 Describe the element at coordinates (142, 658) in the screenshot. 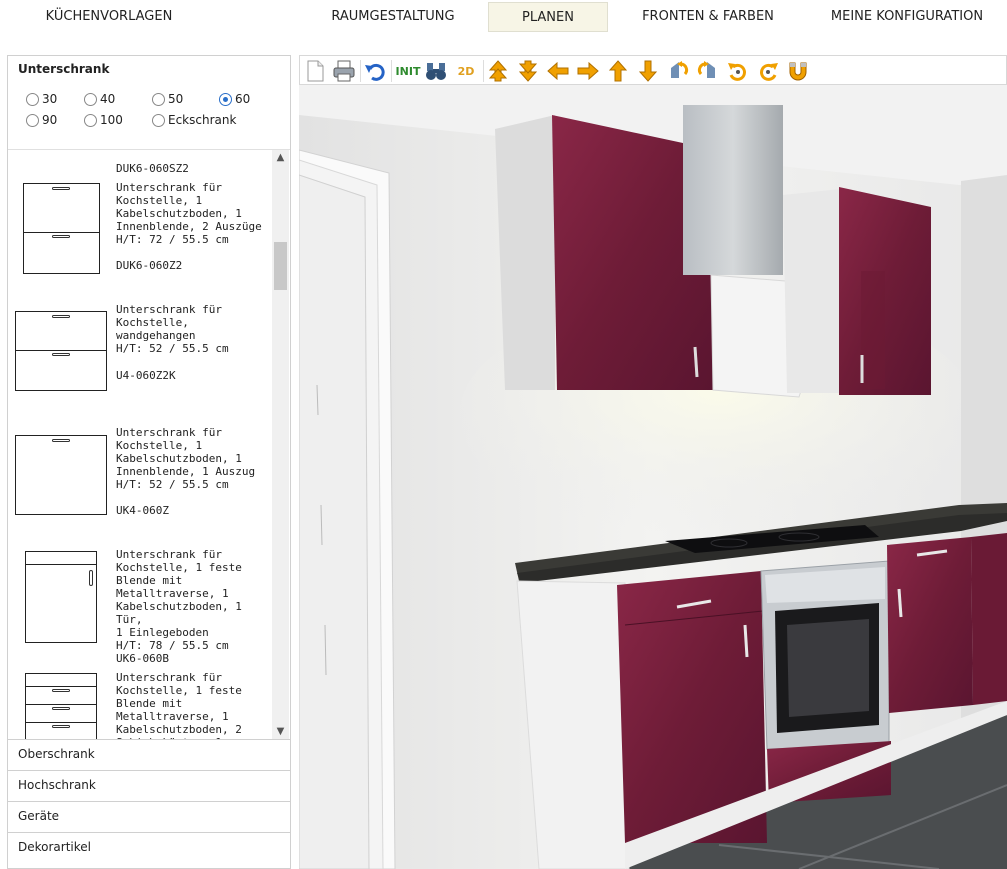

I see `item-code: UK6-060B` at that location.